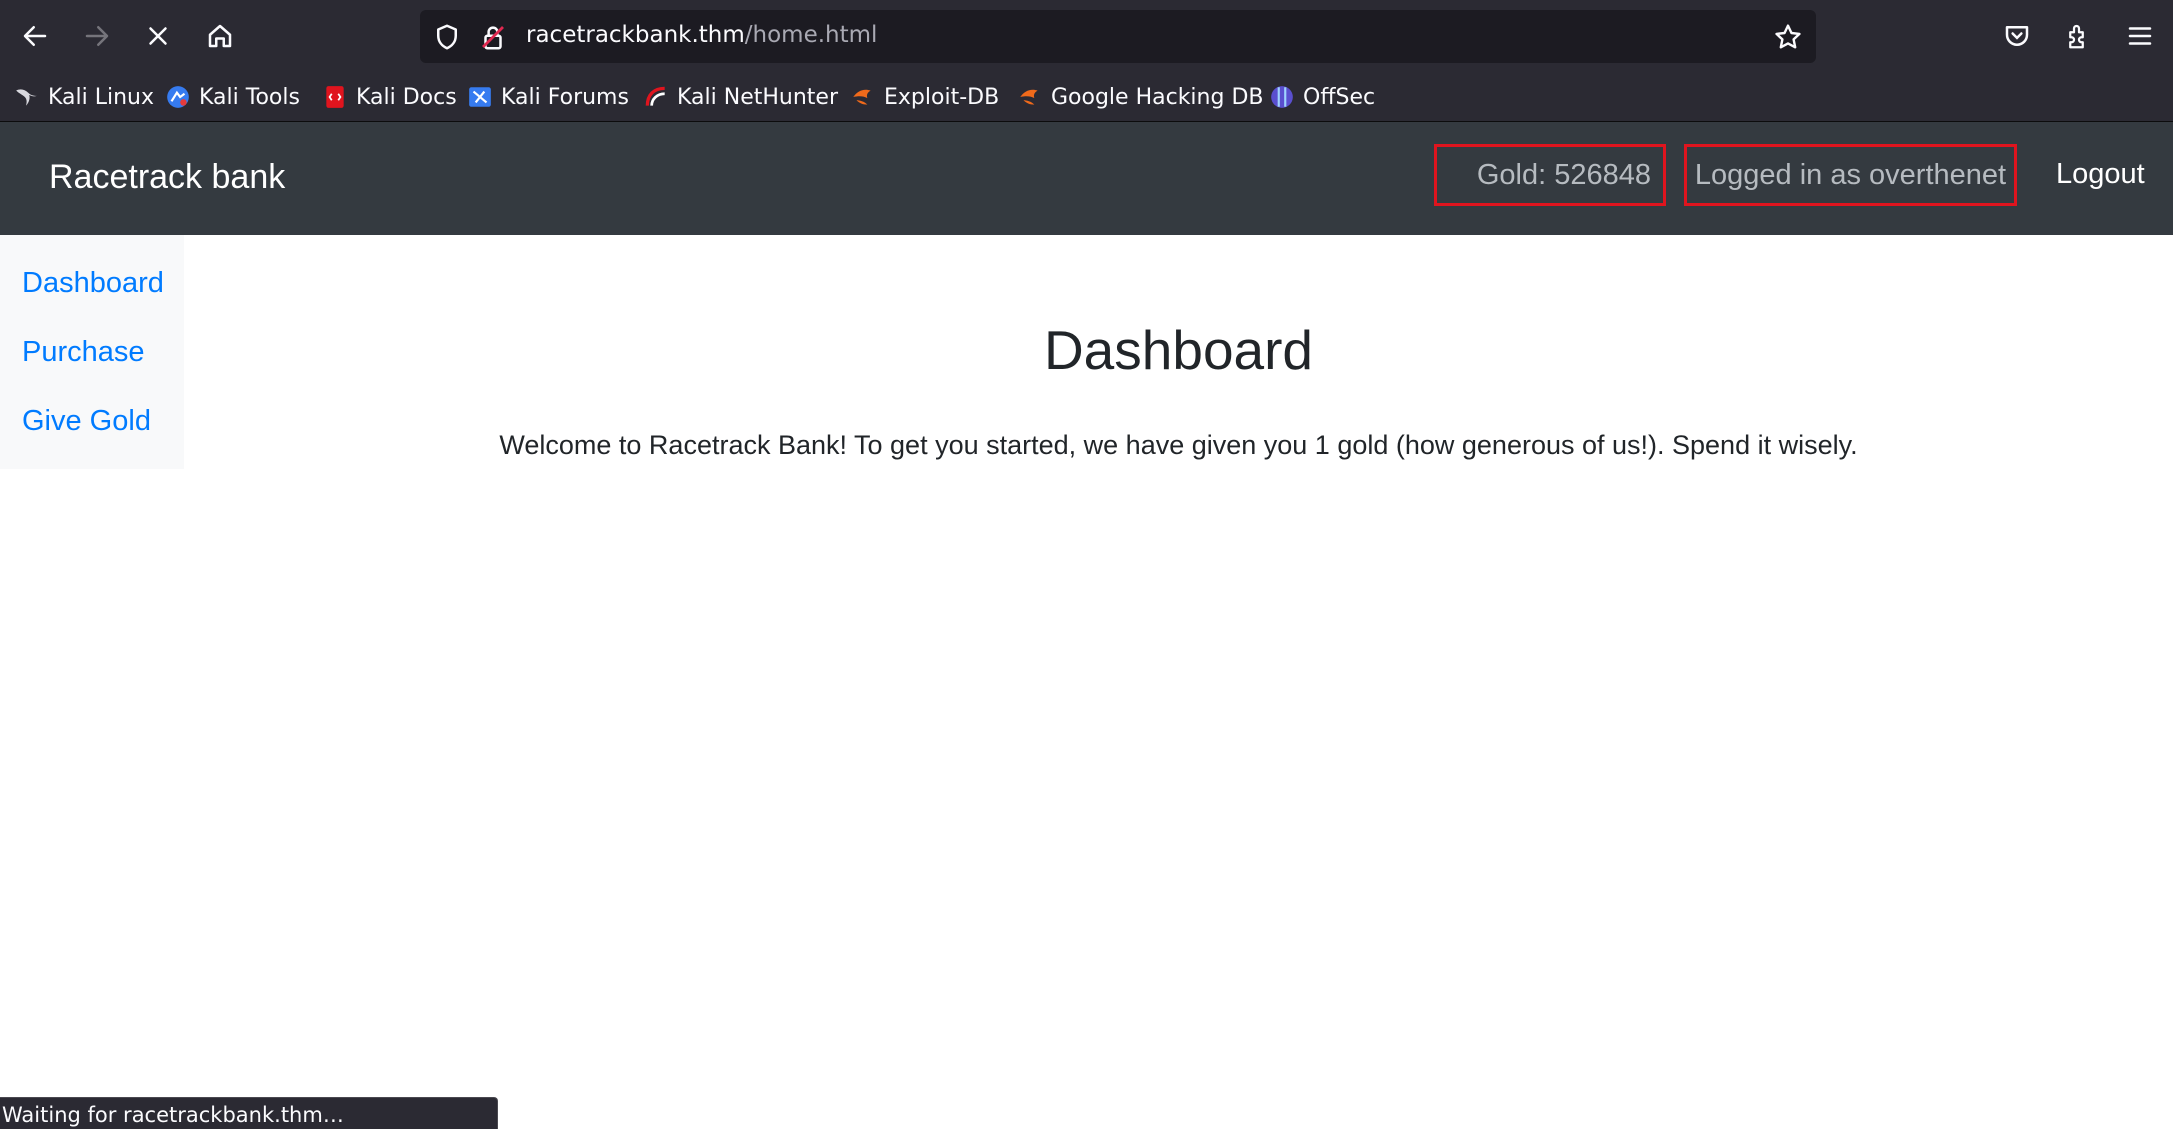 This screenshot has width=2173, height=1129. I want to click on exploit-db-icon, so click(862, 97).